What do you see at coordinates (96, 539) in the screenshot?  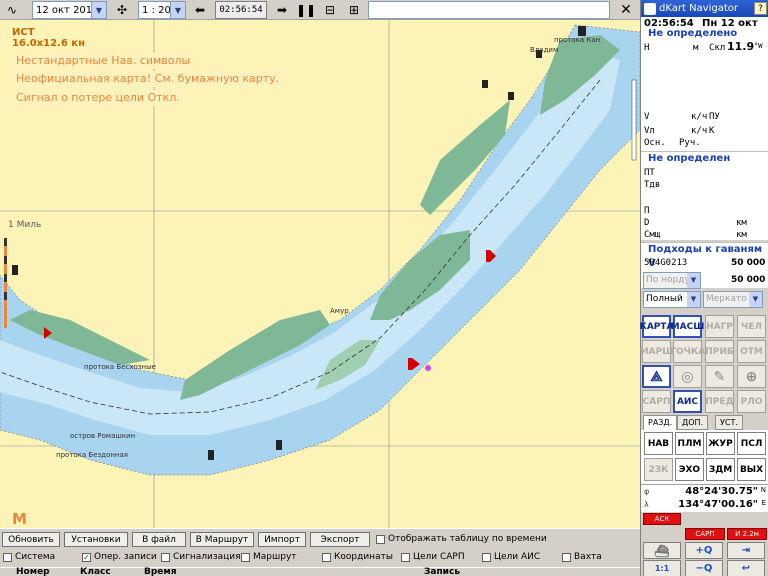 I see `settings-button: Установки` at bounding box center [96, 539].